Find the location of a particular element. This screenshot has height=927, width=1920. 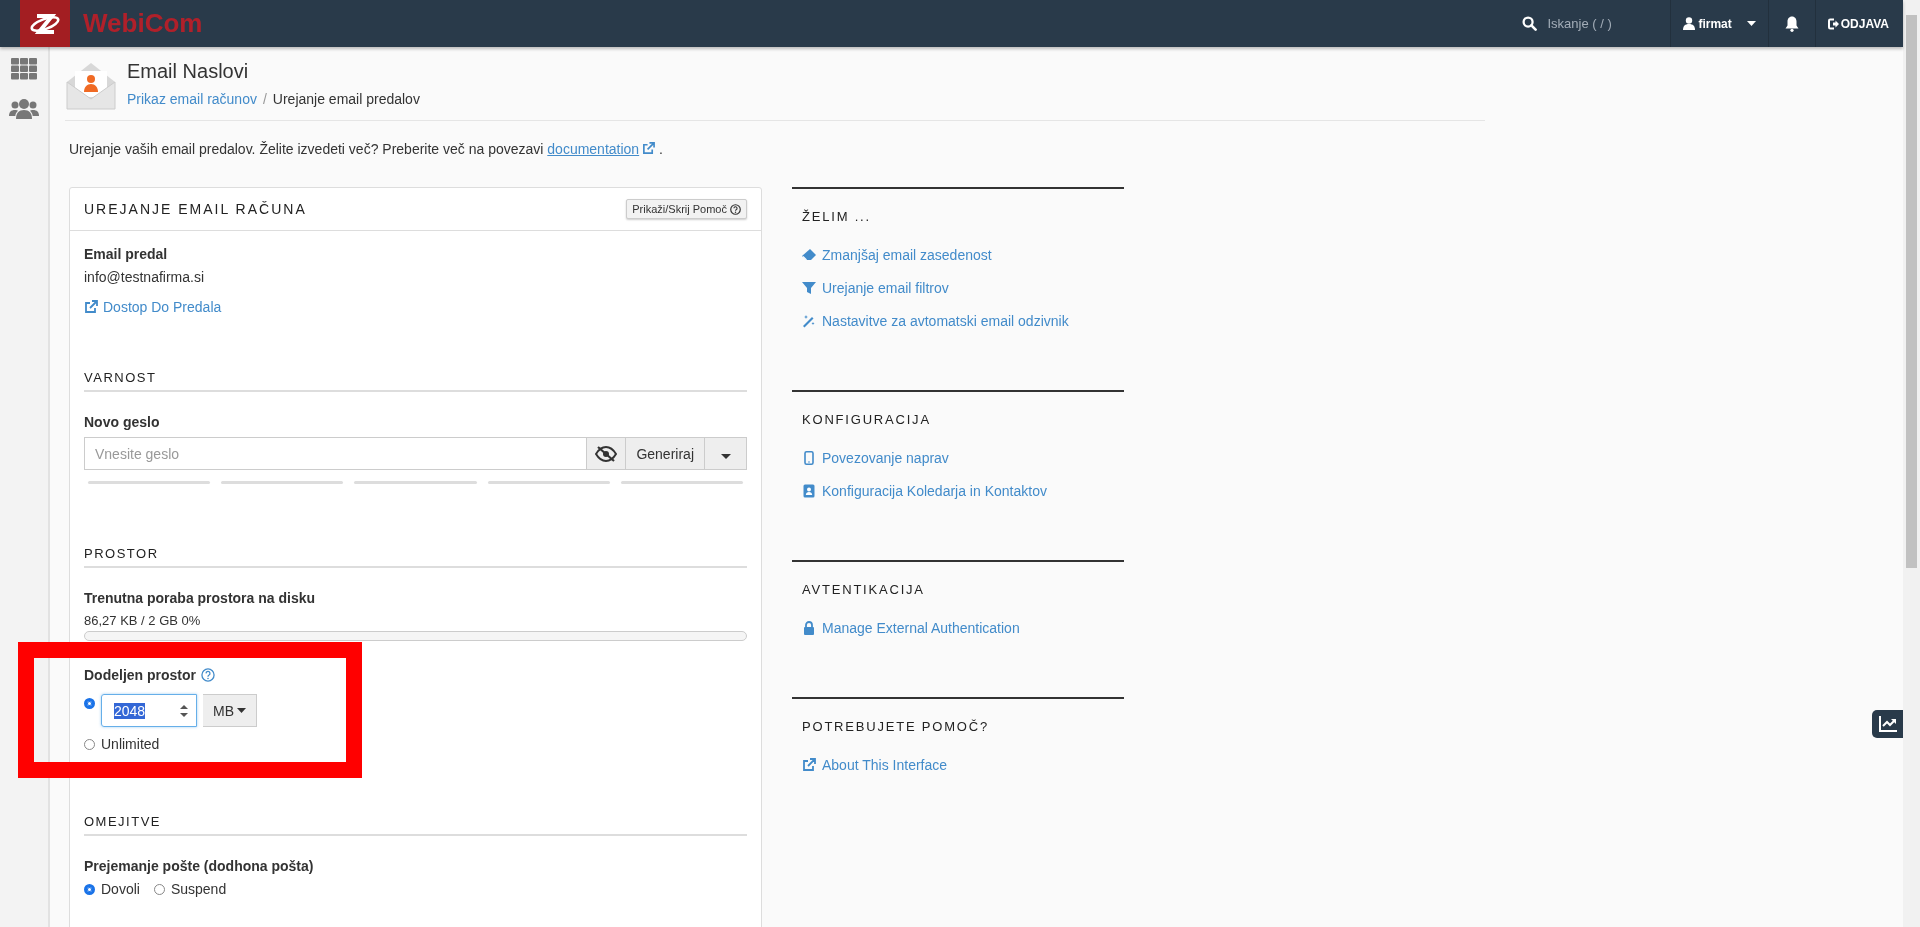

radio-label: Suspend is located at coordinates (198, 889).